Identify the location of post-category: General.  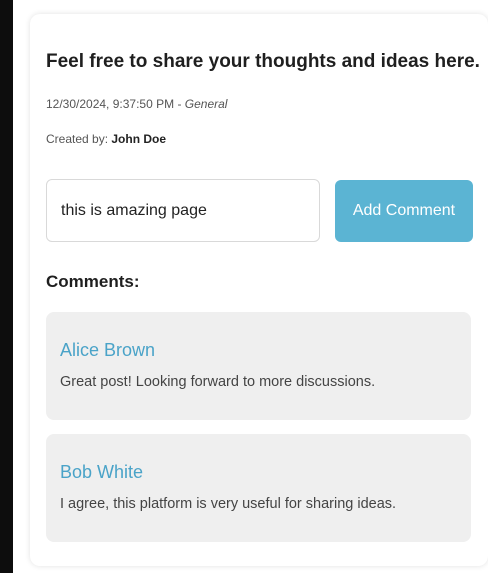
(206, 104).